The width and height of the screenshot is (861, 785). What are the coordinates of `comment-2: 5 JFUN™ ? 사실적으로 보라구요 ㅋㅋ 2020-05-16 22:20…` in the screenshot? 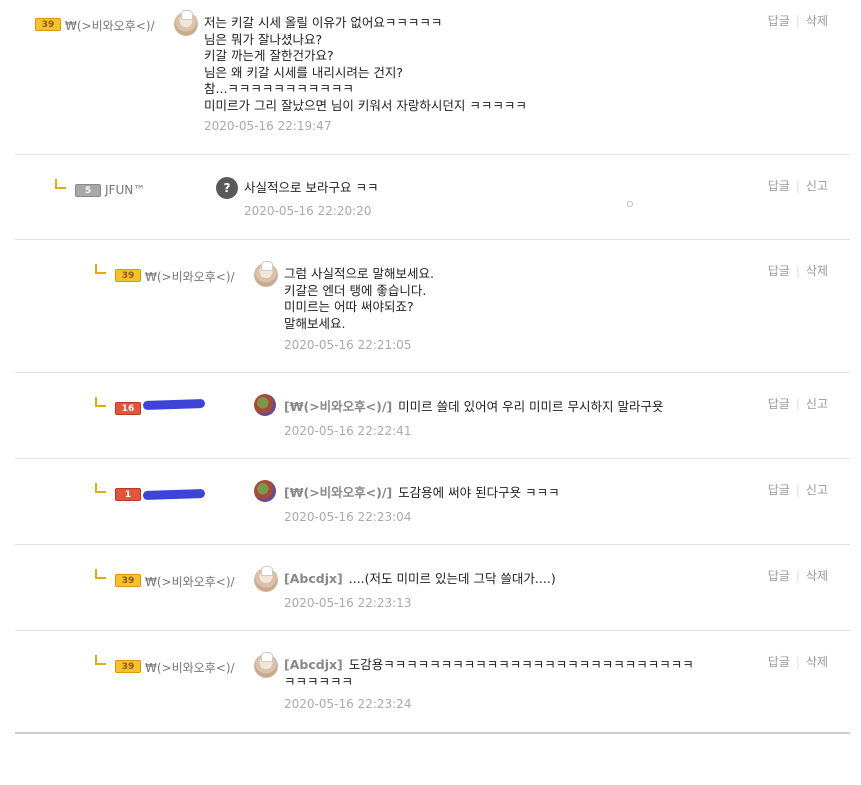 It's located at (432, 197).